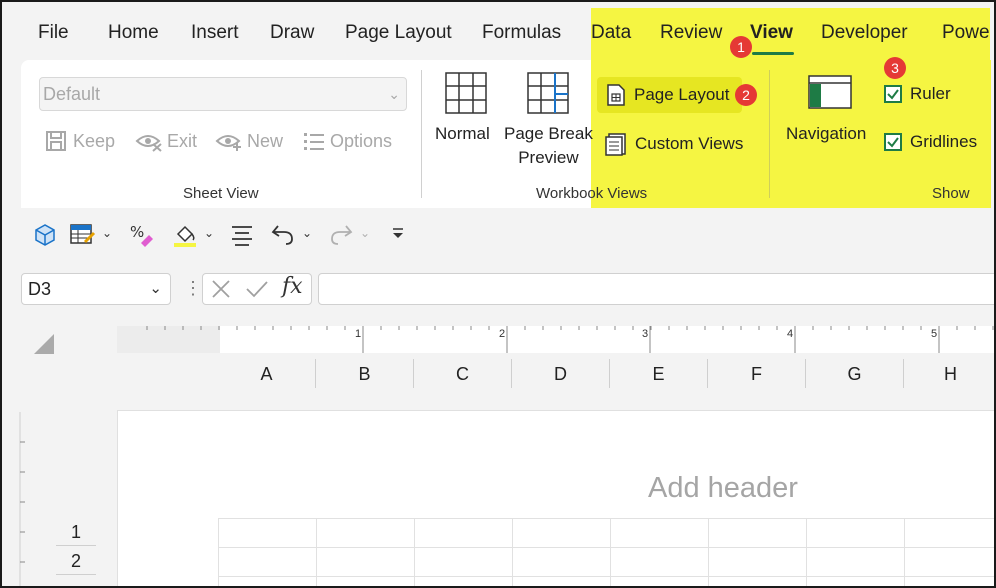 The width and height of the screenshot is (996, 588). I want to click on normal-view-label: Normal, so click(462, 133).